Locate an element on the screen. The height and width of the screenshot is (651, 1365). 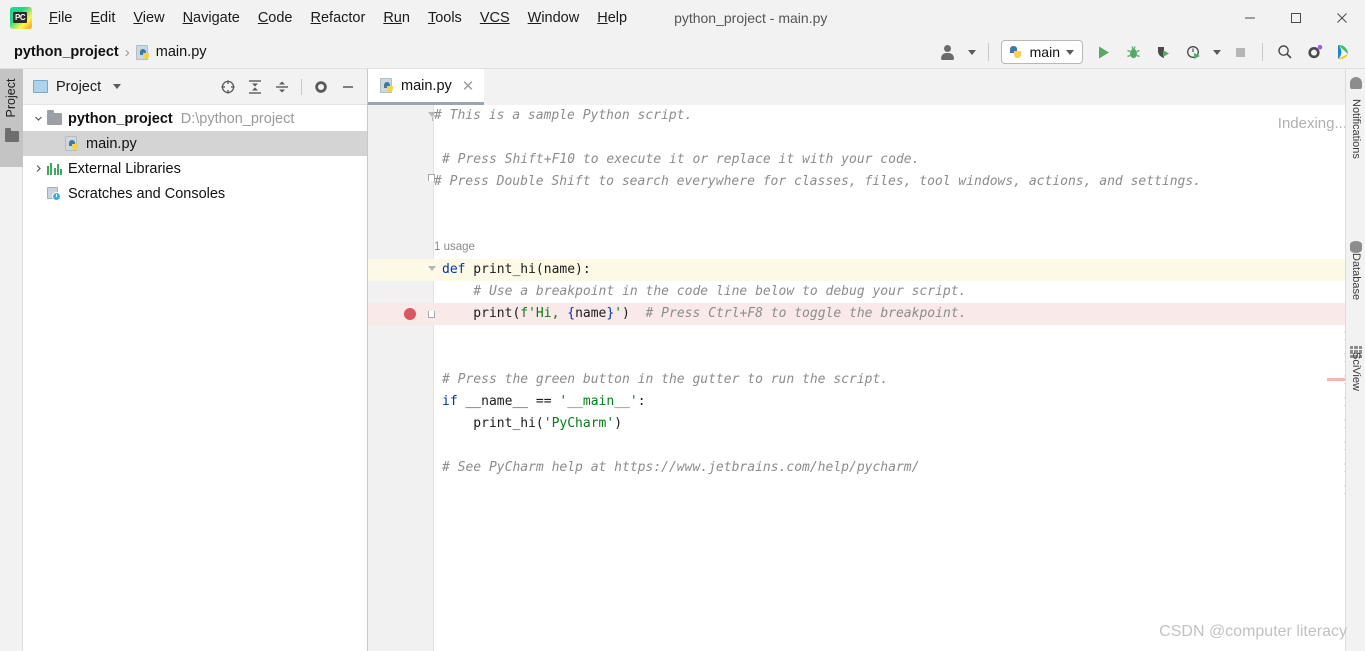
main-toolbar: main is located at coordinates (1149, 52).